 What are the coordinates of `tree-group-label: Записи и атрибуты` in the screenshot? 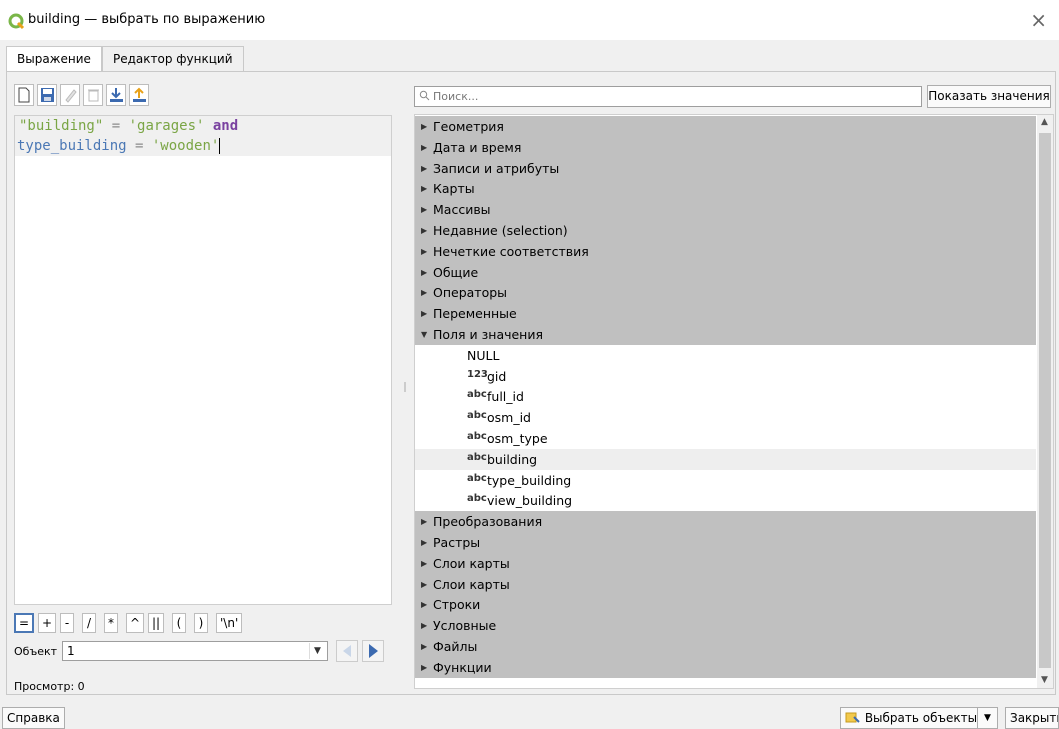 It's located at (496, 168).